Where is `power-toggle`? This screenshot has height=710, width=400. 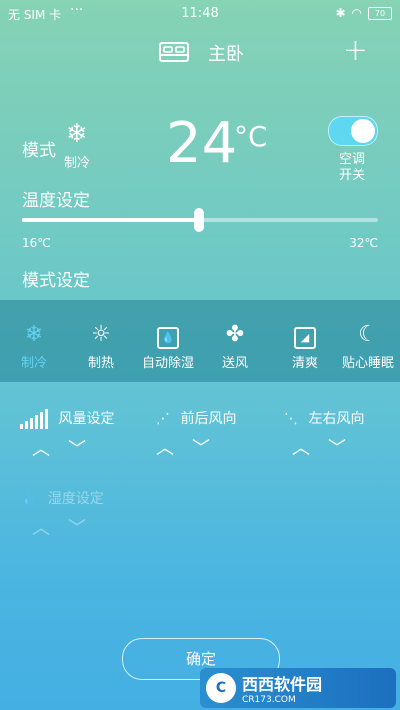 power-toggle is located at coordinates (353, 131).